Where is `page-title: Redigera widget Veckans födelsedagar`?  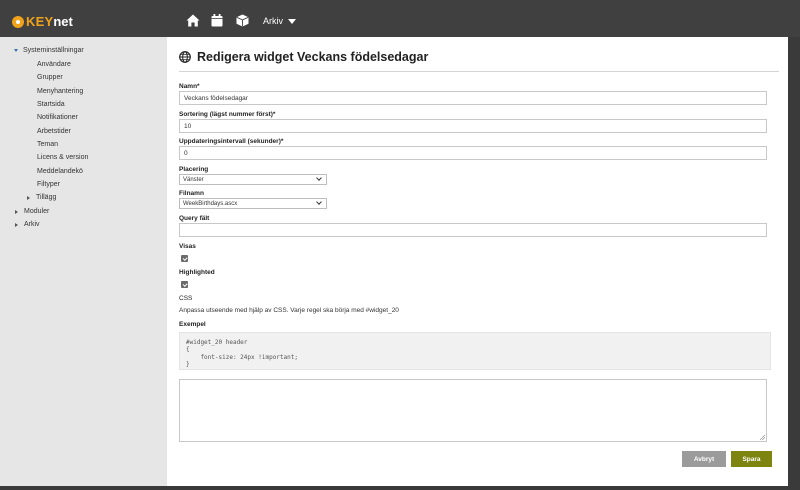 page-title: Redigera widget Veckans födelsedagar is located at coordinates (303, 57).